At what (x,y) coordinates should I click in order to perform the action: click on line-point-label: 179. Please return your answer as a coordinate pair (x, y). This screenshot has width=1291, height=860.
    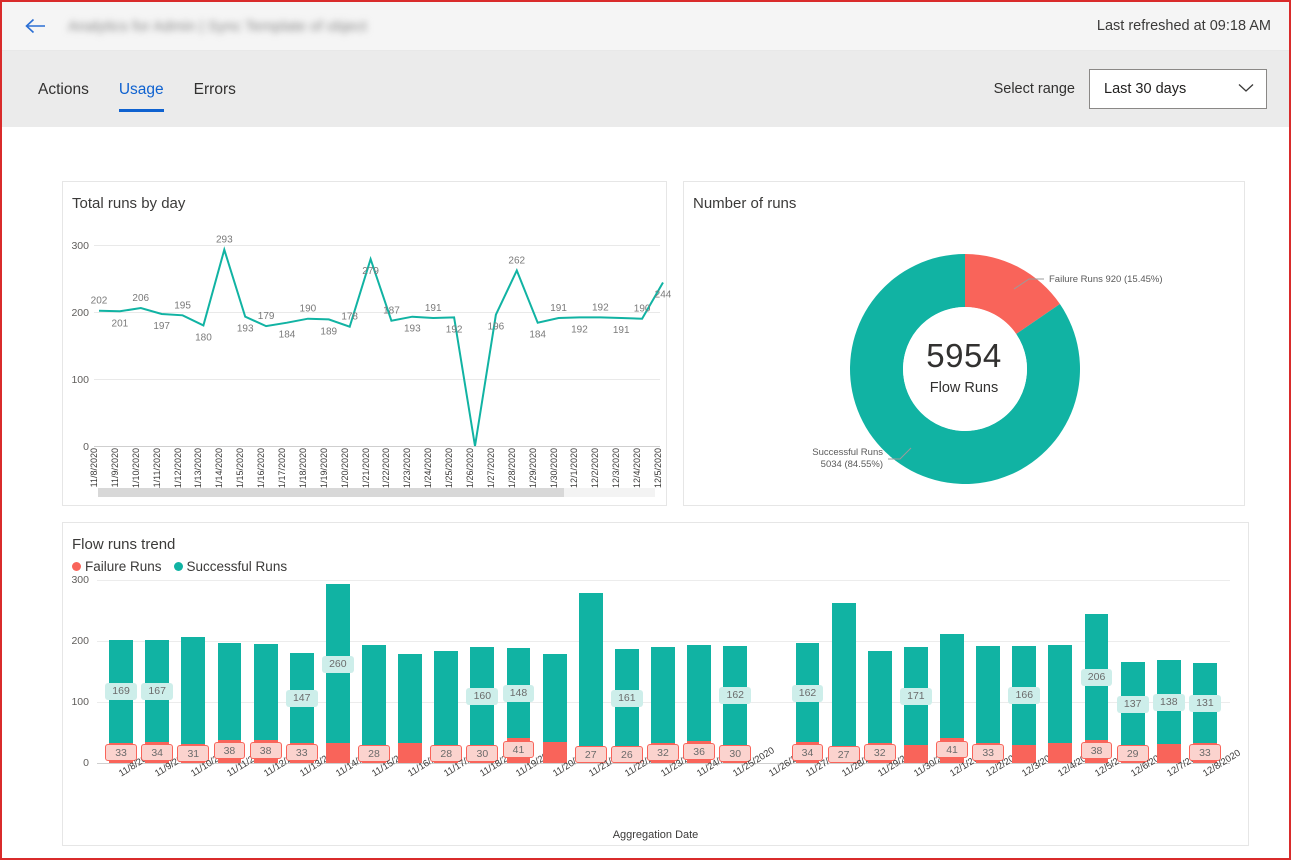
    Looking at the image, I should click on (266, 316).